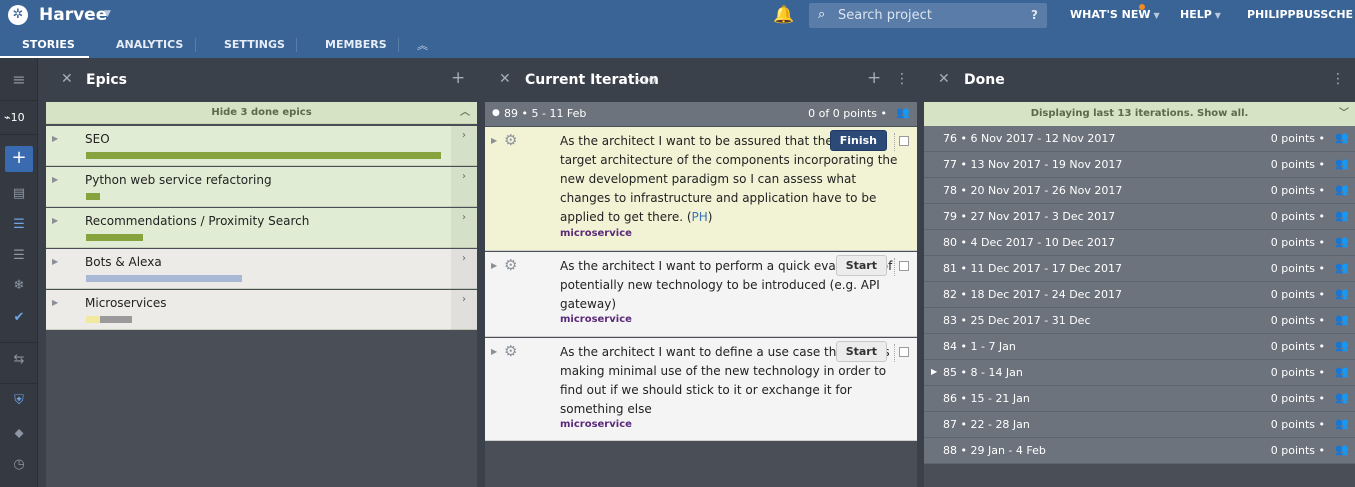 Image resolution: width=1355 pixels, height=487 pixels. What do you see at coordinates (19, 159) in the screenshot?
I see `add-story-button: +` at bounding box center [19, 159].